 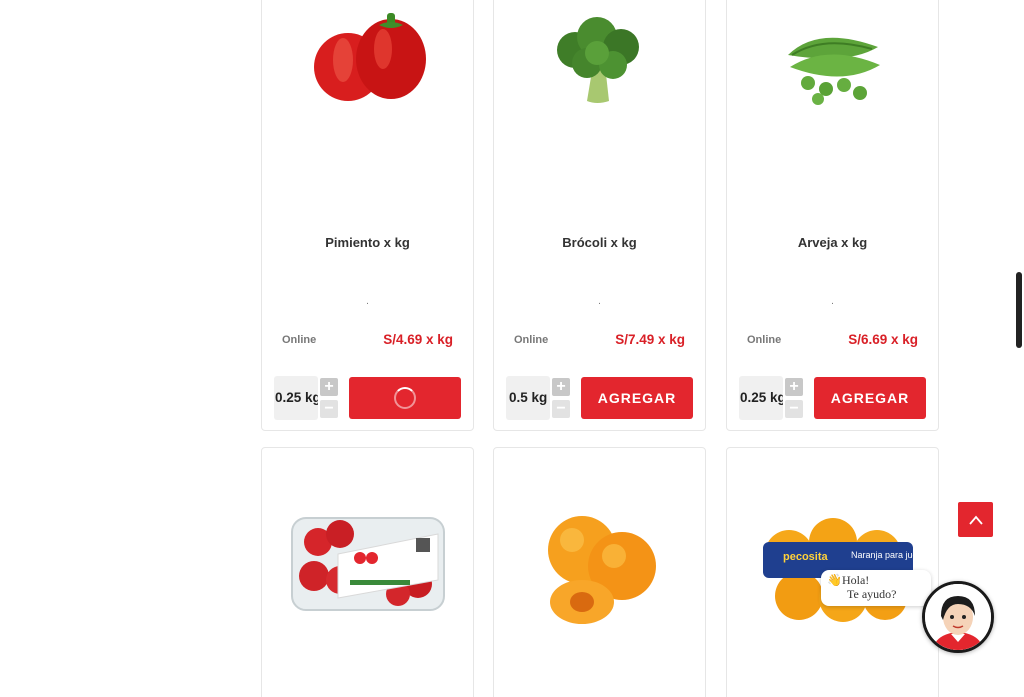 I want to click on product-price: S/4.69 x kg, so click(x=418, y=339).